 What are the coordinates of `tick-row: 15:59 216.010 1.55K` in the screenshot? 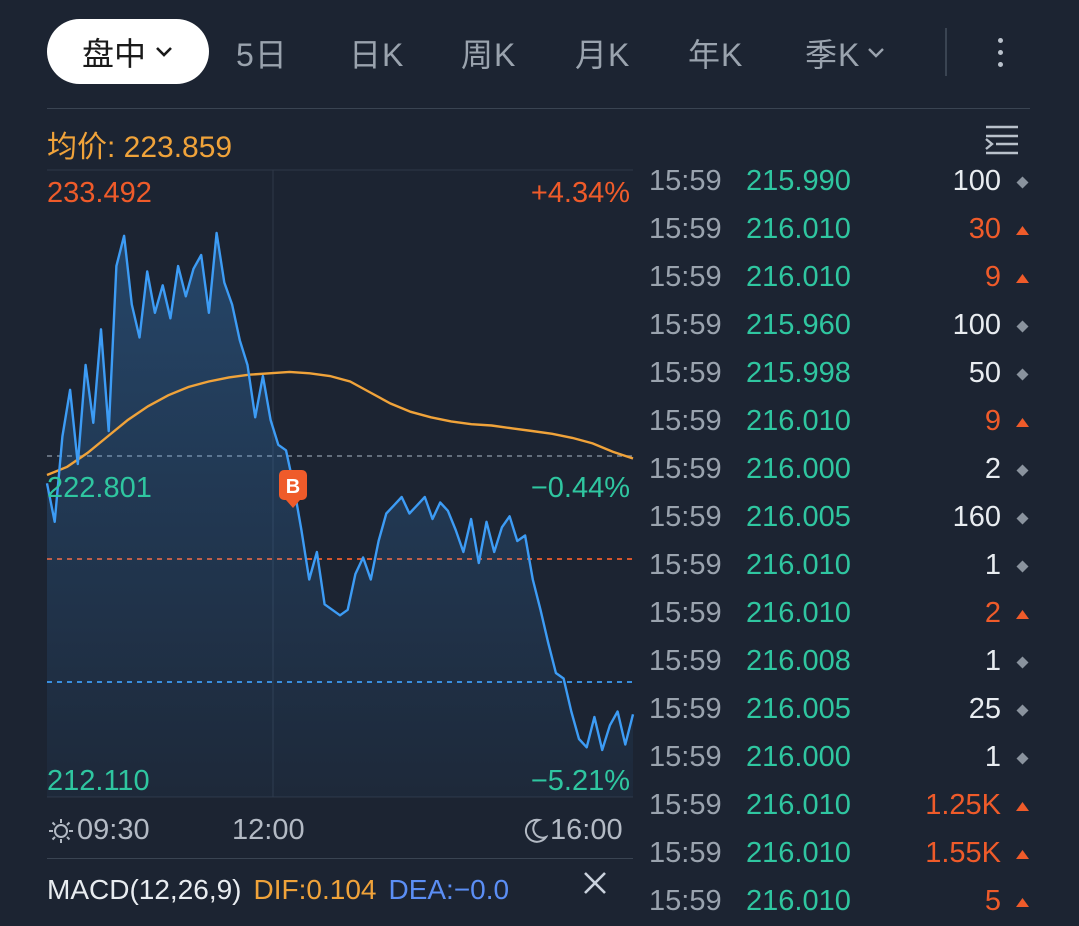 It's located at (840, 854).